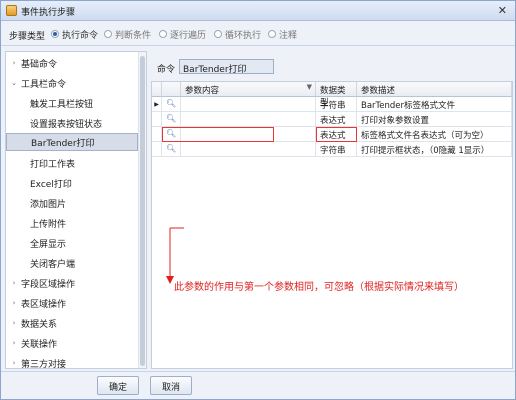  What do you see at coordinates (53, 264) in the screenshot?
I see `tree-item-label: 关闭客户端` at bounding box center [53, 264].